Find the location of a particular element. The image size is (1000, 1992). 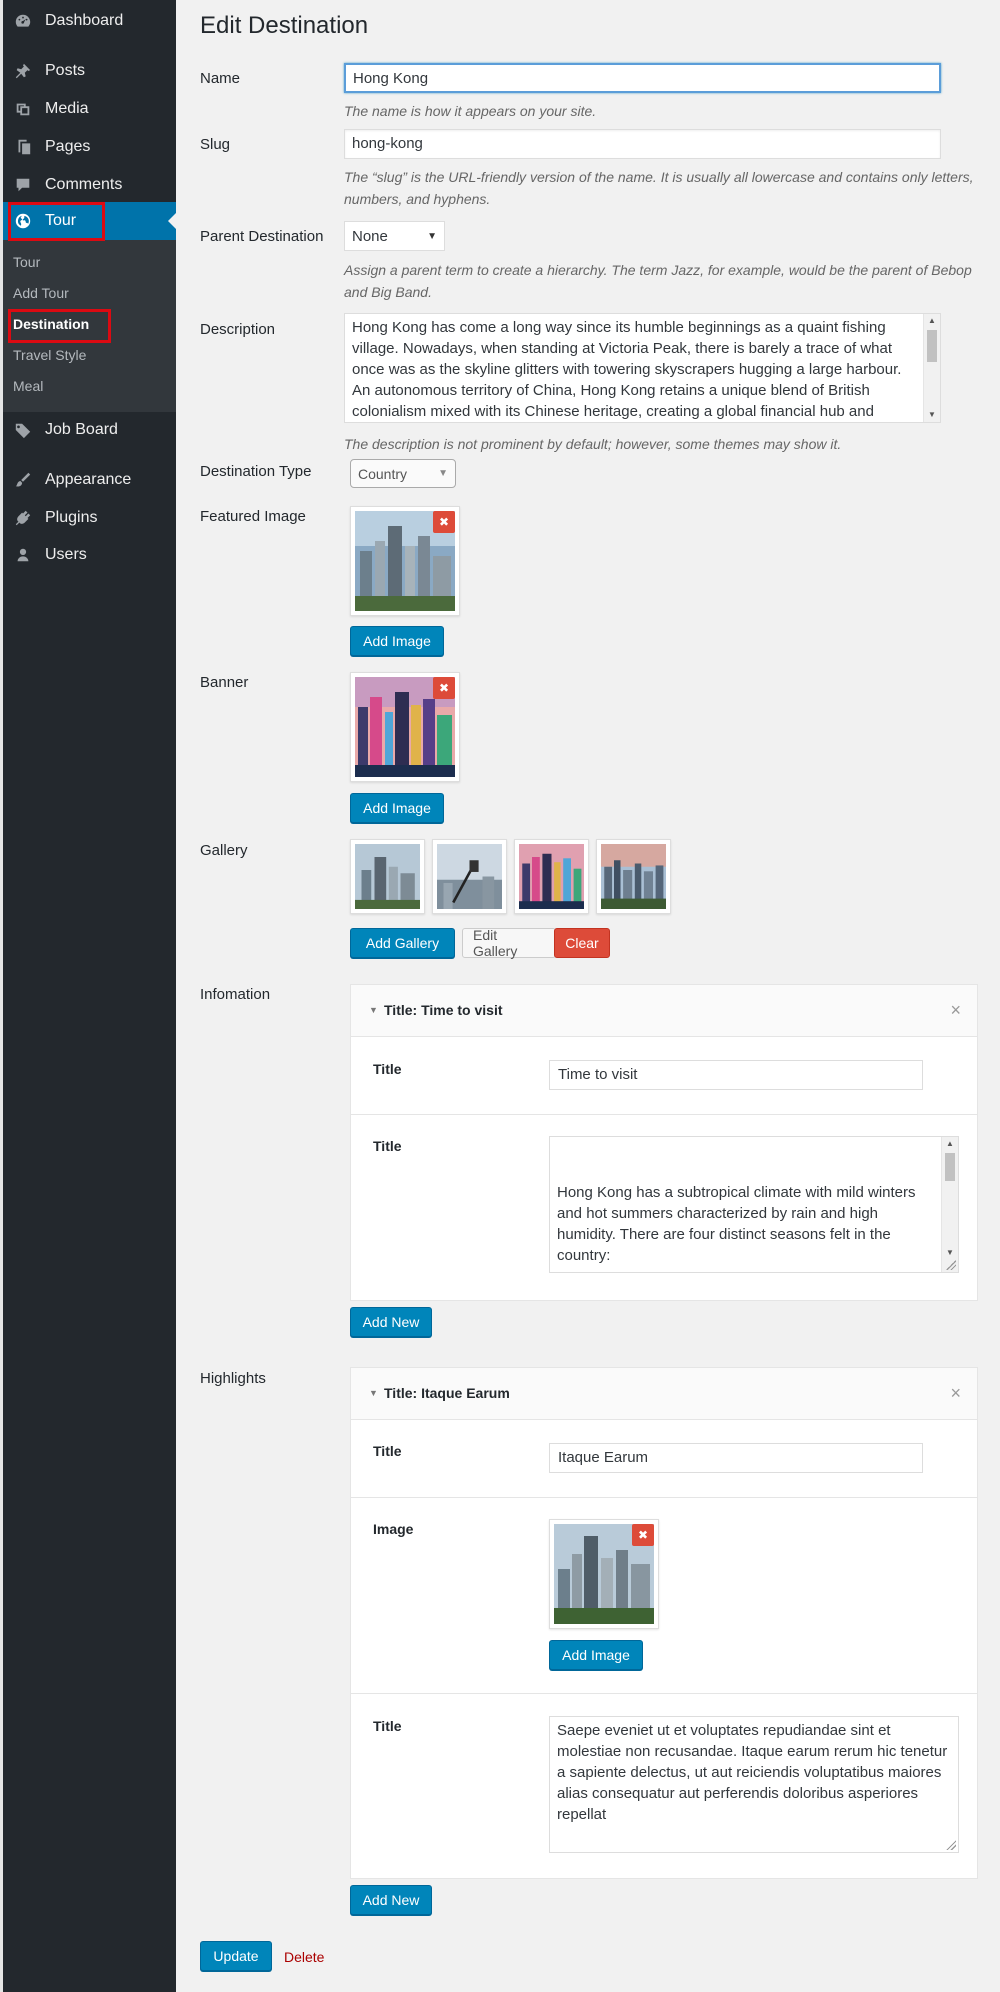

edit-gallery-button: Edit Gallery is located at coordinates (509, 943).